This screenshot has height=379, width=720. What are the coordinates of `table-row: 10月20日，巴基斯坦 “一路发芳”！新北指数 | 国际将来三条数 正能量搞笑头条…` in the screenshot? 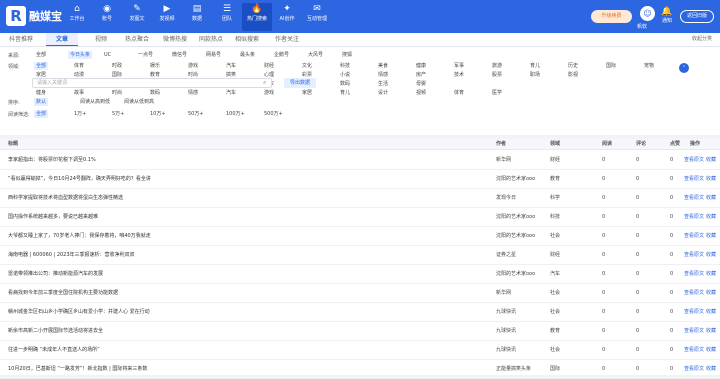 It's located at (360, 369).